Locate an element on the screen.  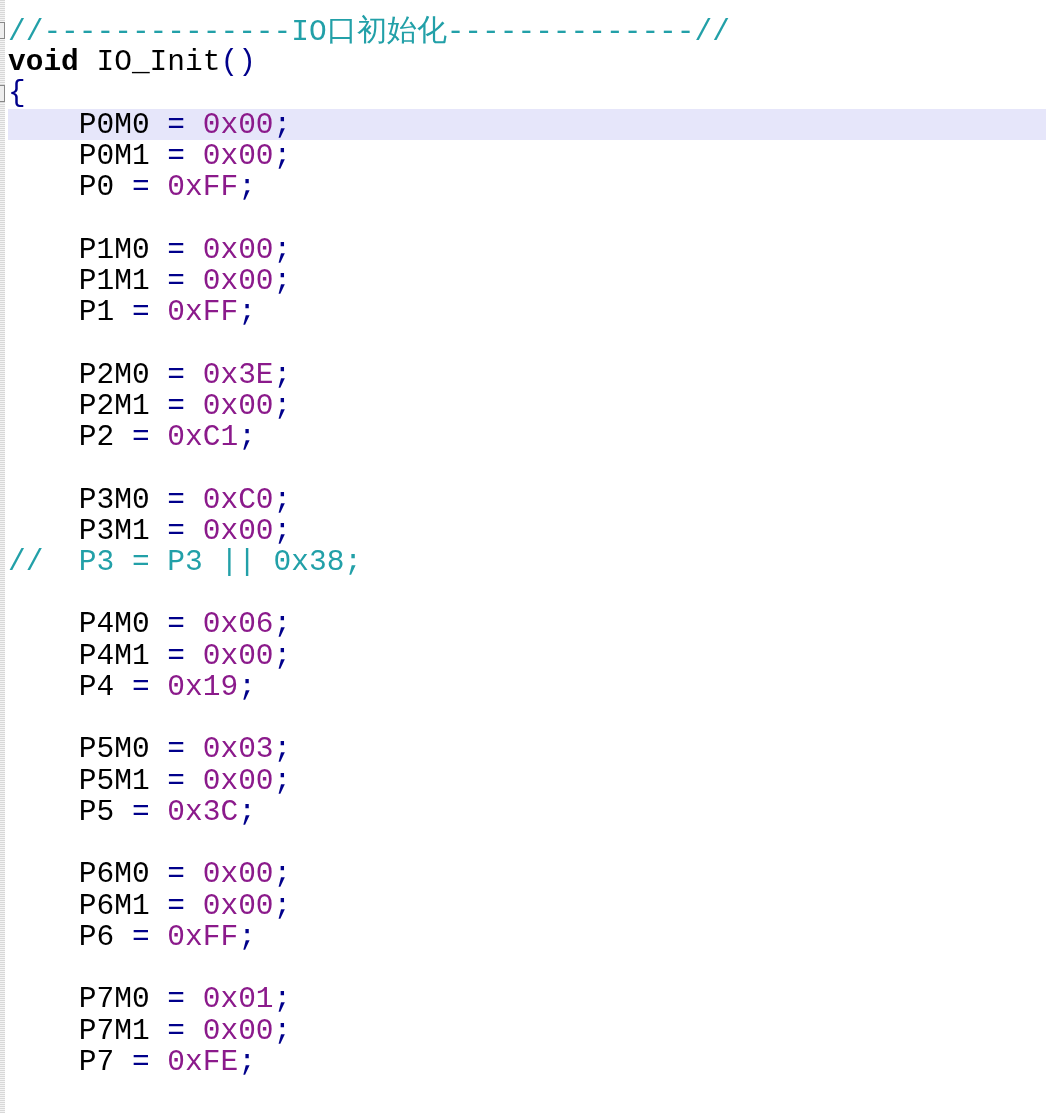
code-comment: // P3 = P3 || 0x38; is located at coordinates (185, 562).